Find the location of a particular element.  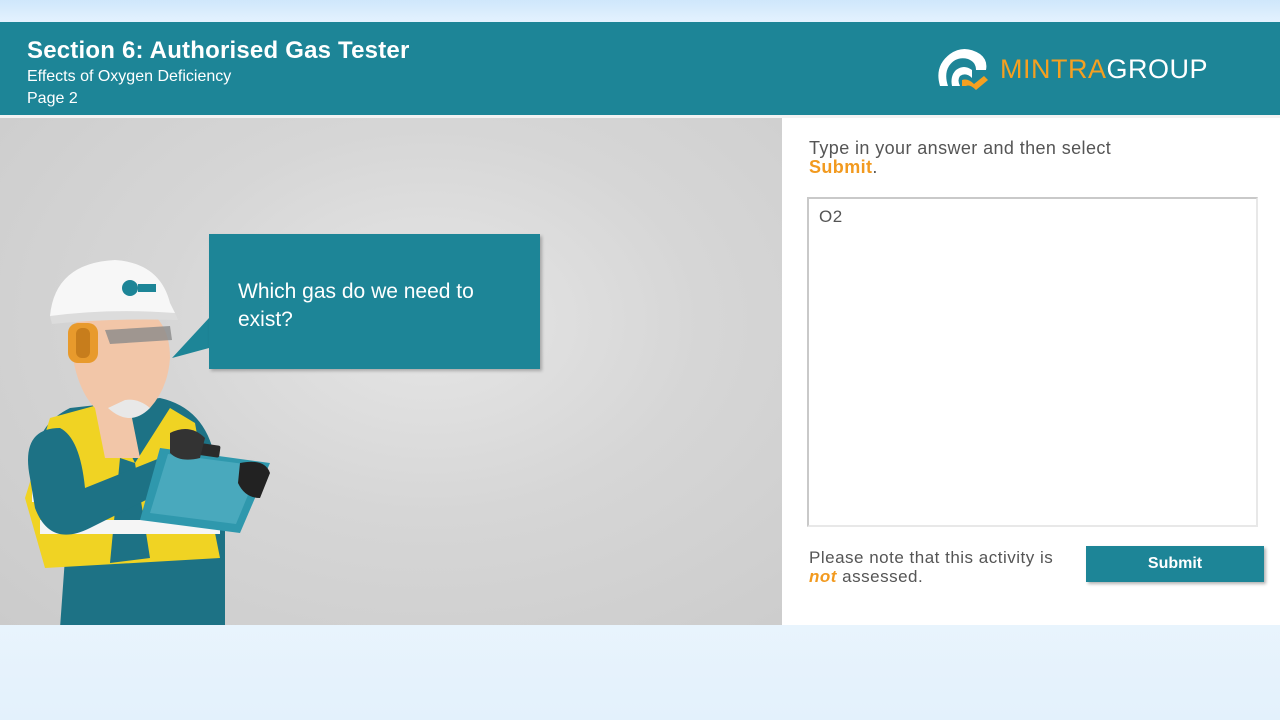

lesson-subtitle: Effects of Oxygen Deficiency is located at coordinates (129, 76).